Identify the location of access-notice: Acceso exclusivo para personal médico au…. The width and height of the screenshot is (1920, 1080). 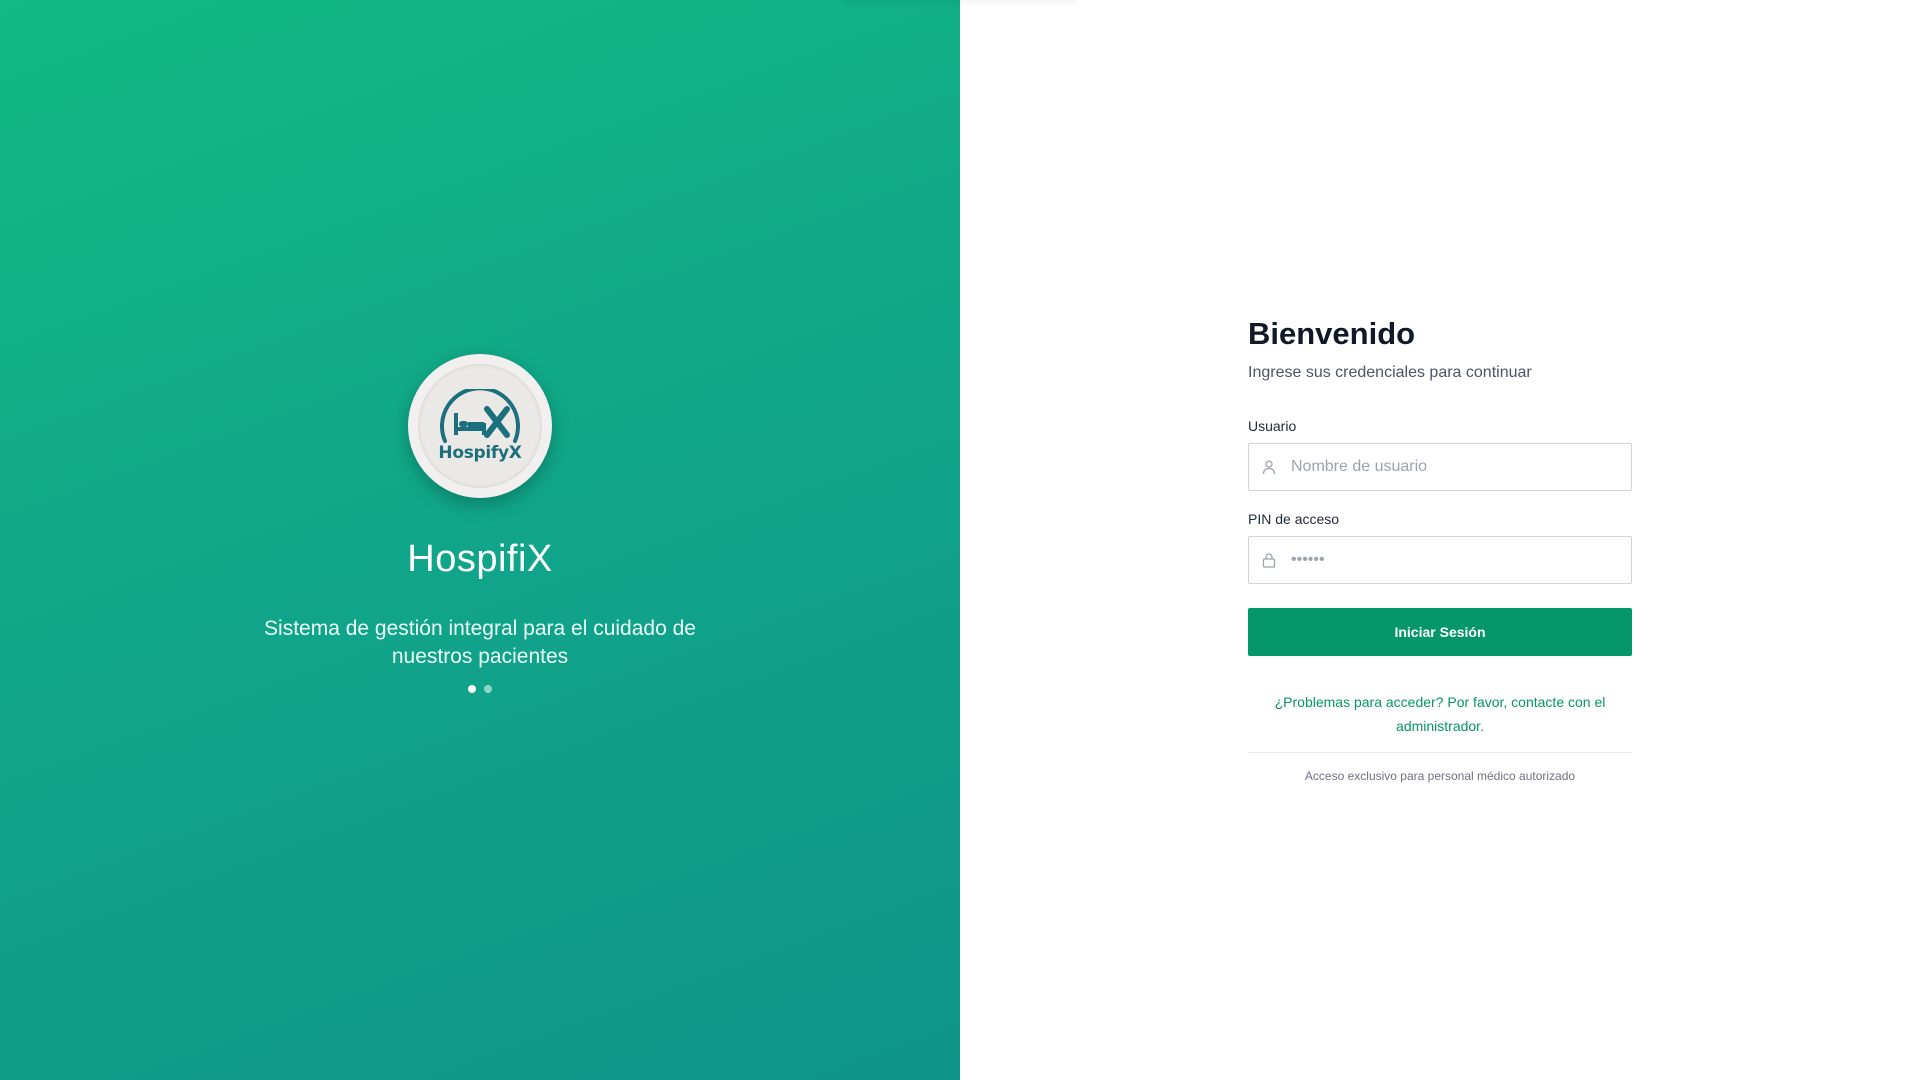
(1440, 776).